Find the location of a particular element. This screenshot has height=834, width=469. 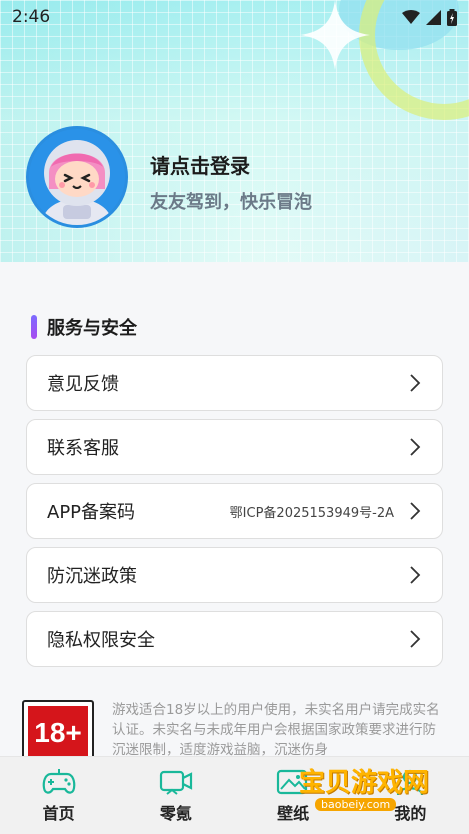

age-rating-badge: 18+ is located at coordinates (58, 730).